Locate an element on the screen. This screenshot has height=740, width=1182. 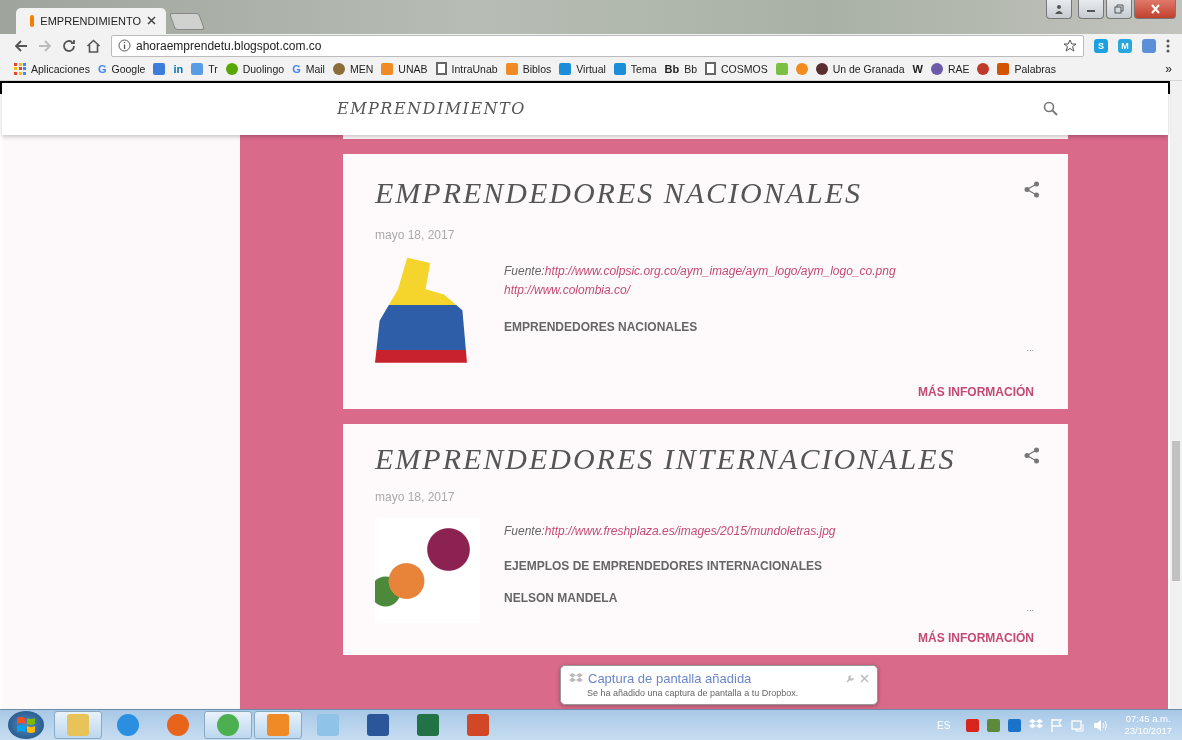
scrollbar is located at coordinates (1176, 395).